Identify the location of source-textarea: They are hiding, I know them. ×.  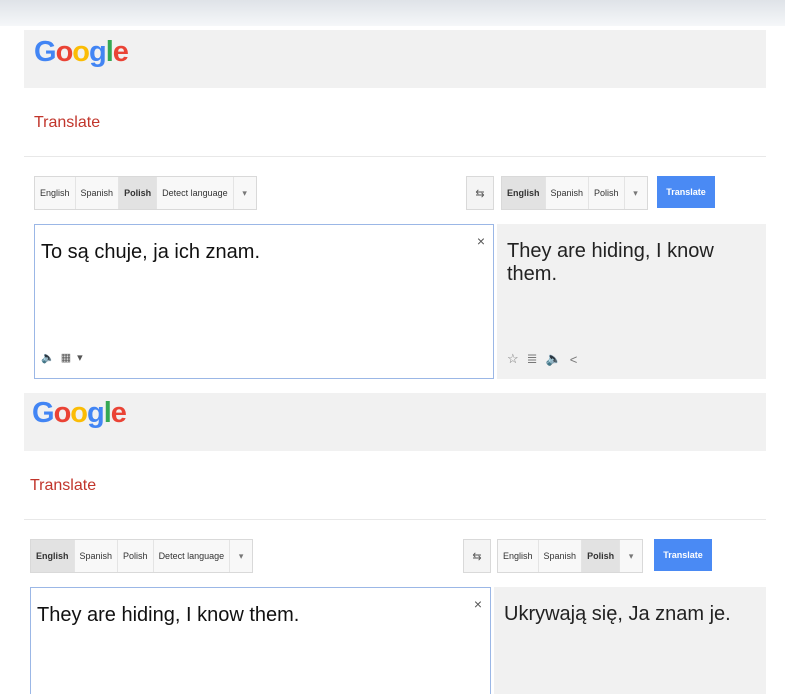
(260, 640).